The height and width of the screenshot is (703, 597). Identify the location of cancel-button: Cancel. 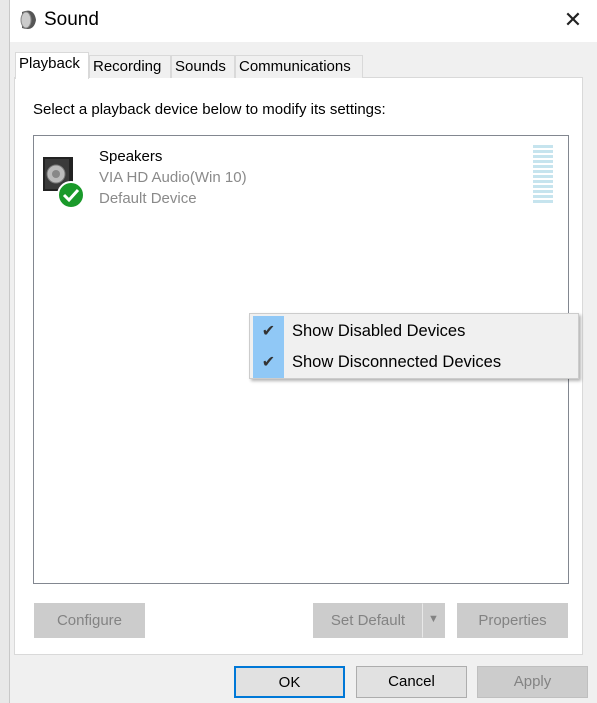
(411, 682).